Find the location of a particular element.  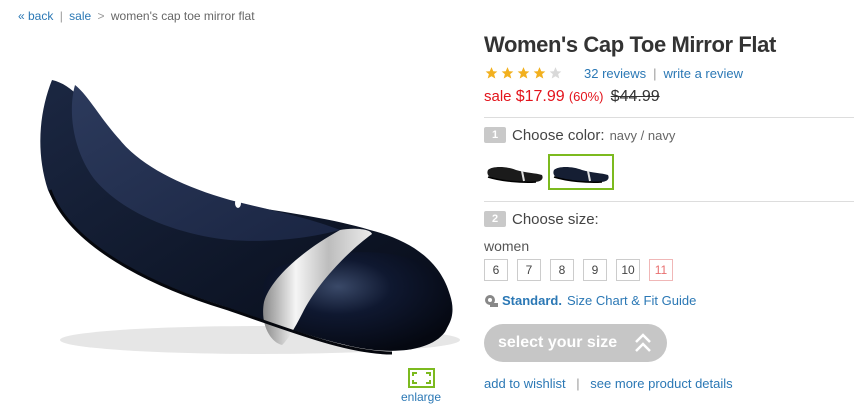

fit-standard-label: Standard. is located at coordinates (532, 300).